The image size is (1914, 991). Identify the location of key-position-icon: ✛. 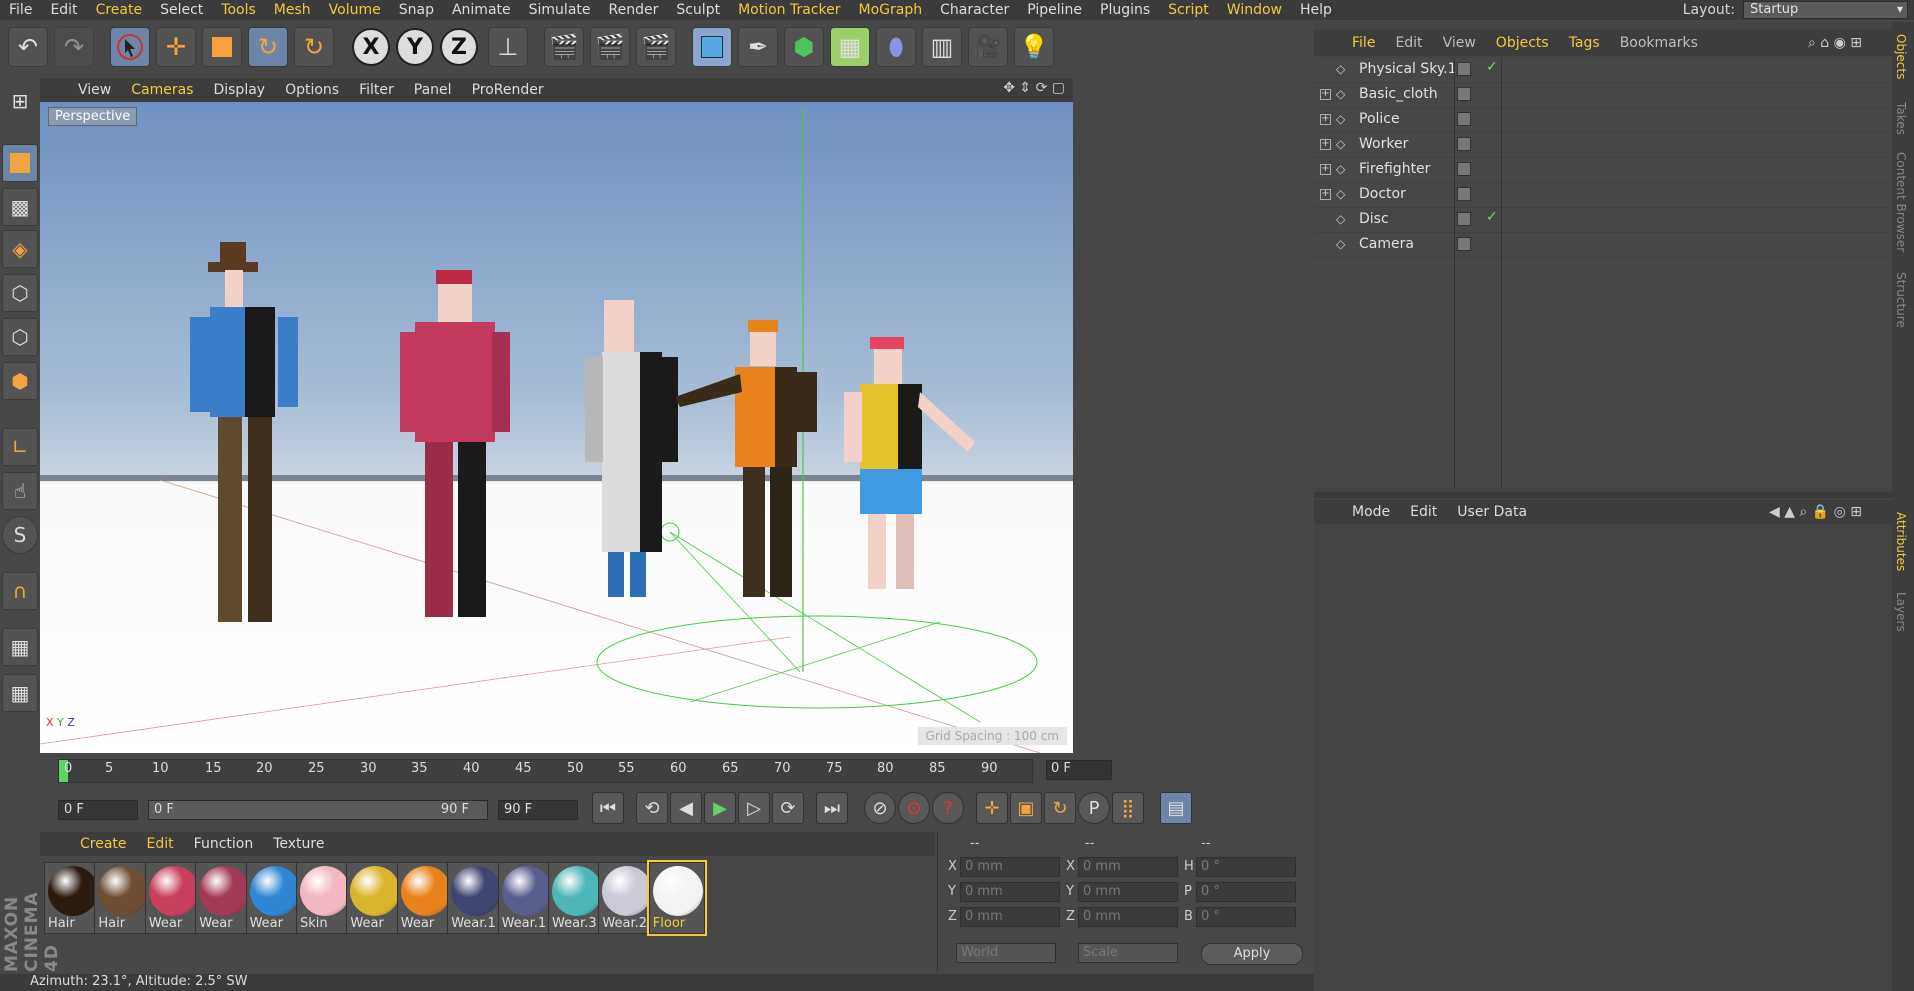
(992, 808).